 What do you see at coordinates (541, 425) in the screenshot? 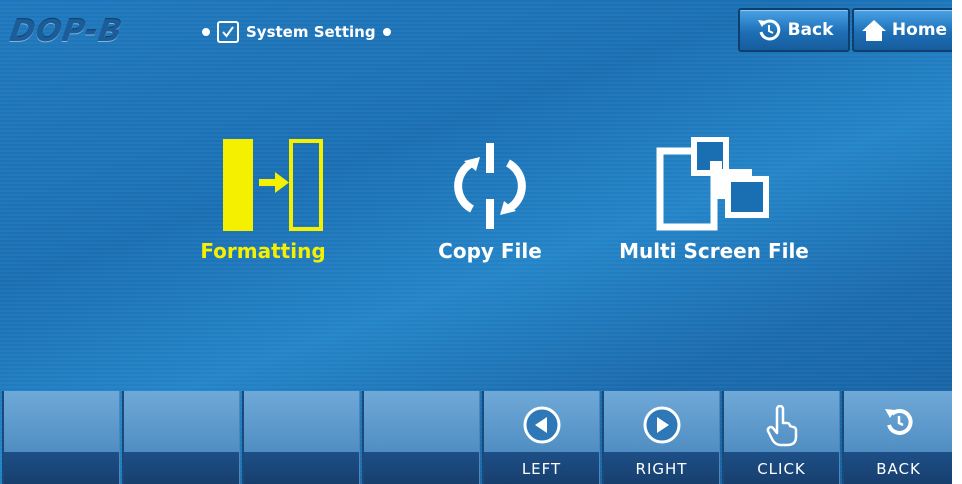
I see `arrow-left-circle-icon` at bounding box center [541, 425].